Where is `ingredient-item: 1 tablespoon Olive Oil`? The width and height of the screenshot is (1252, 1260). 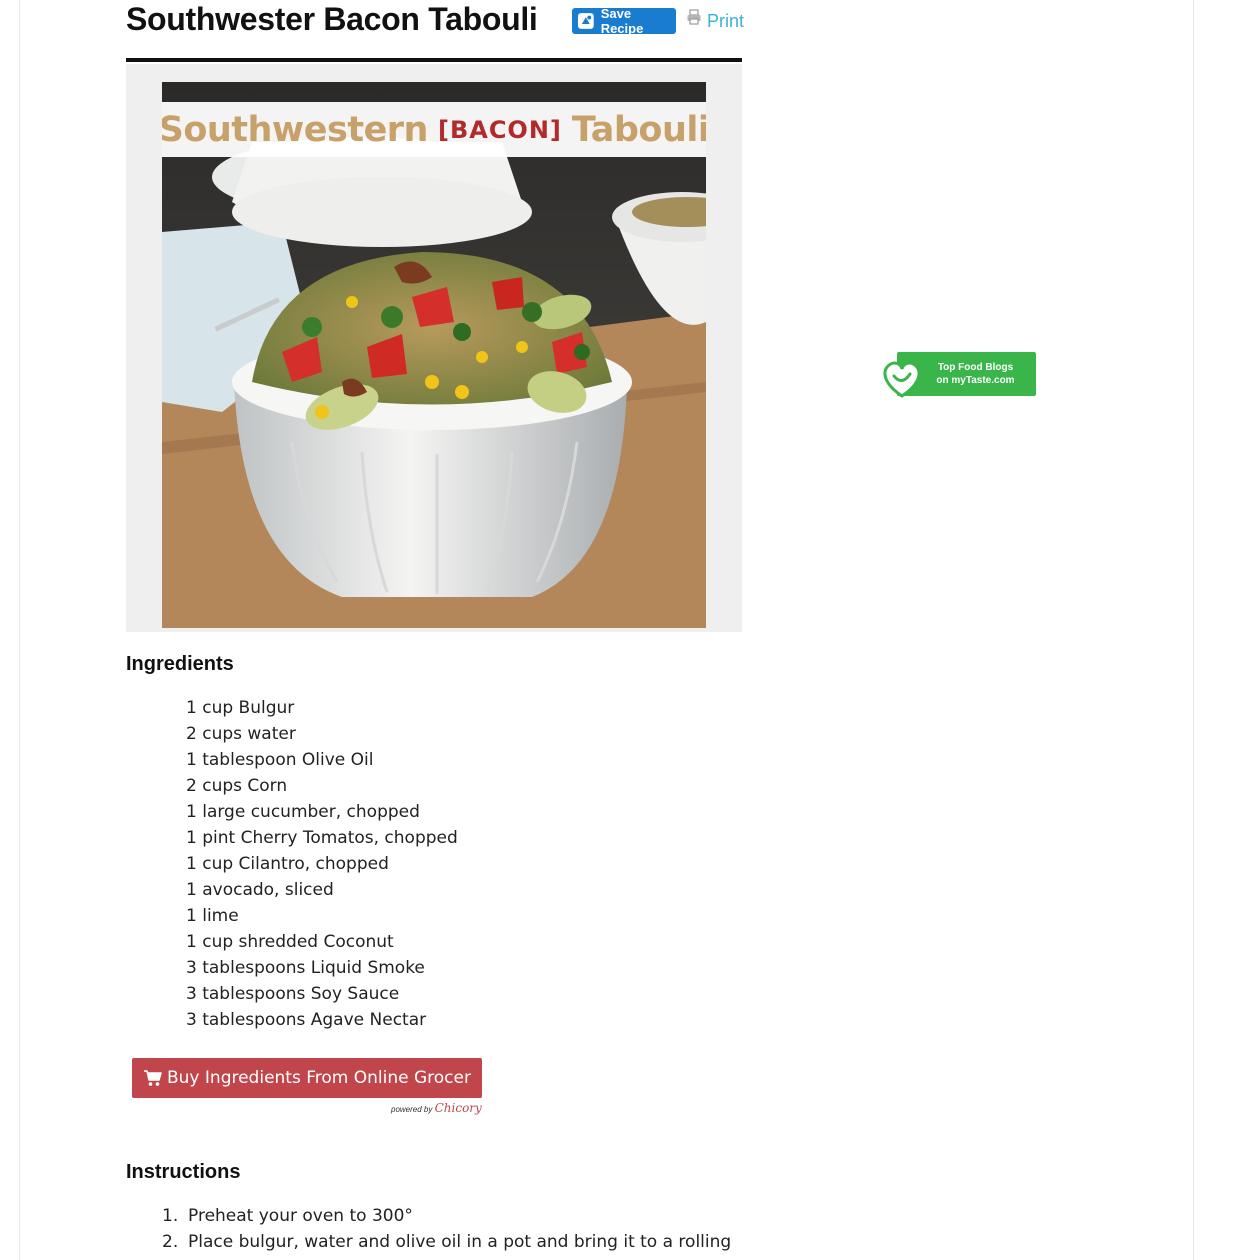
ingredient-item: 1 tablespoon Olive Oil is located at coordinates (280, 760).